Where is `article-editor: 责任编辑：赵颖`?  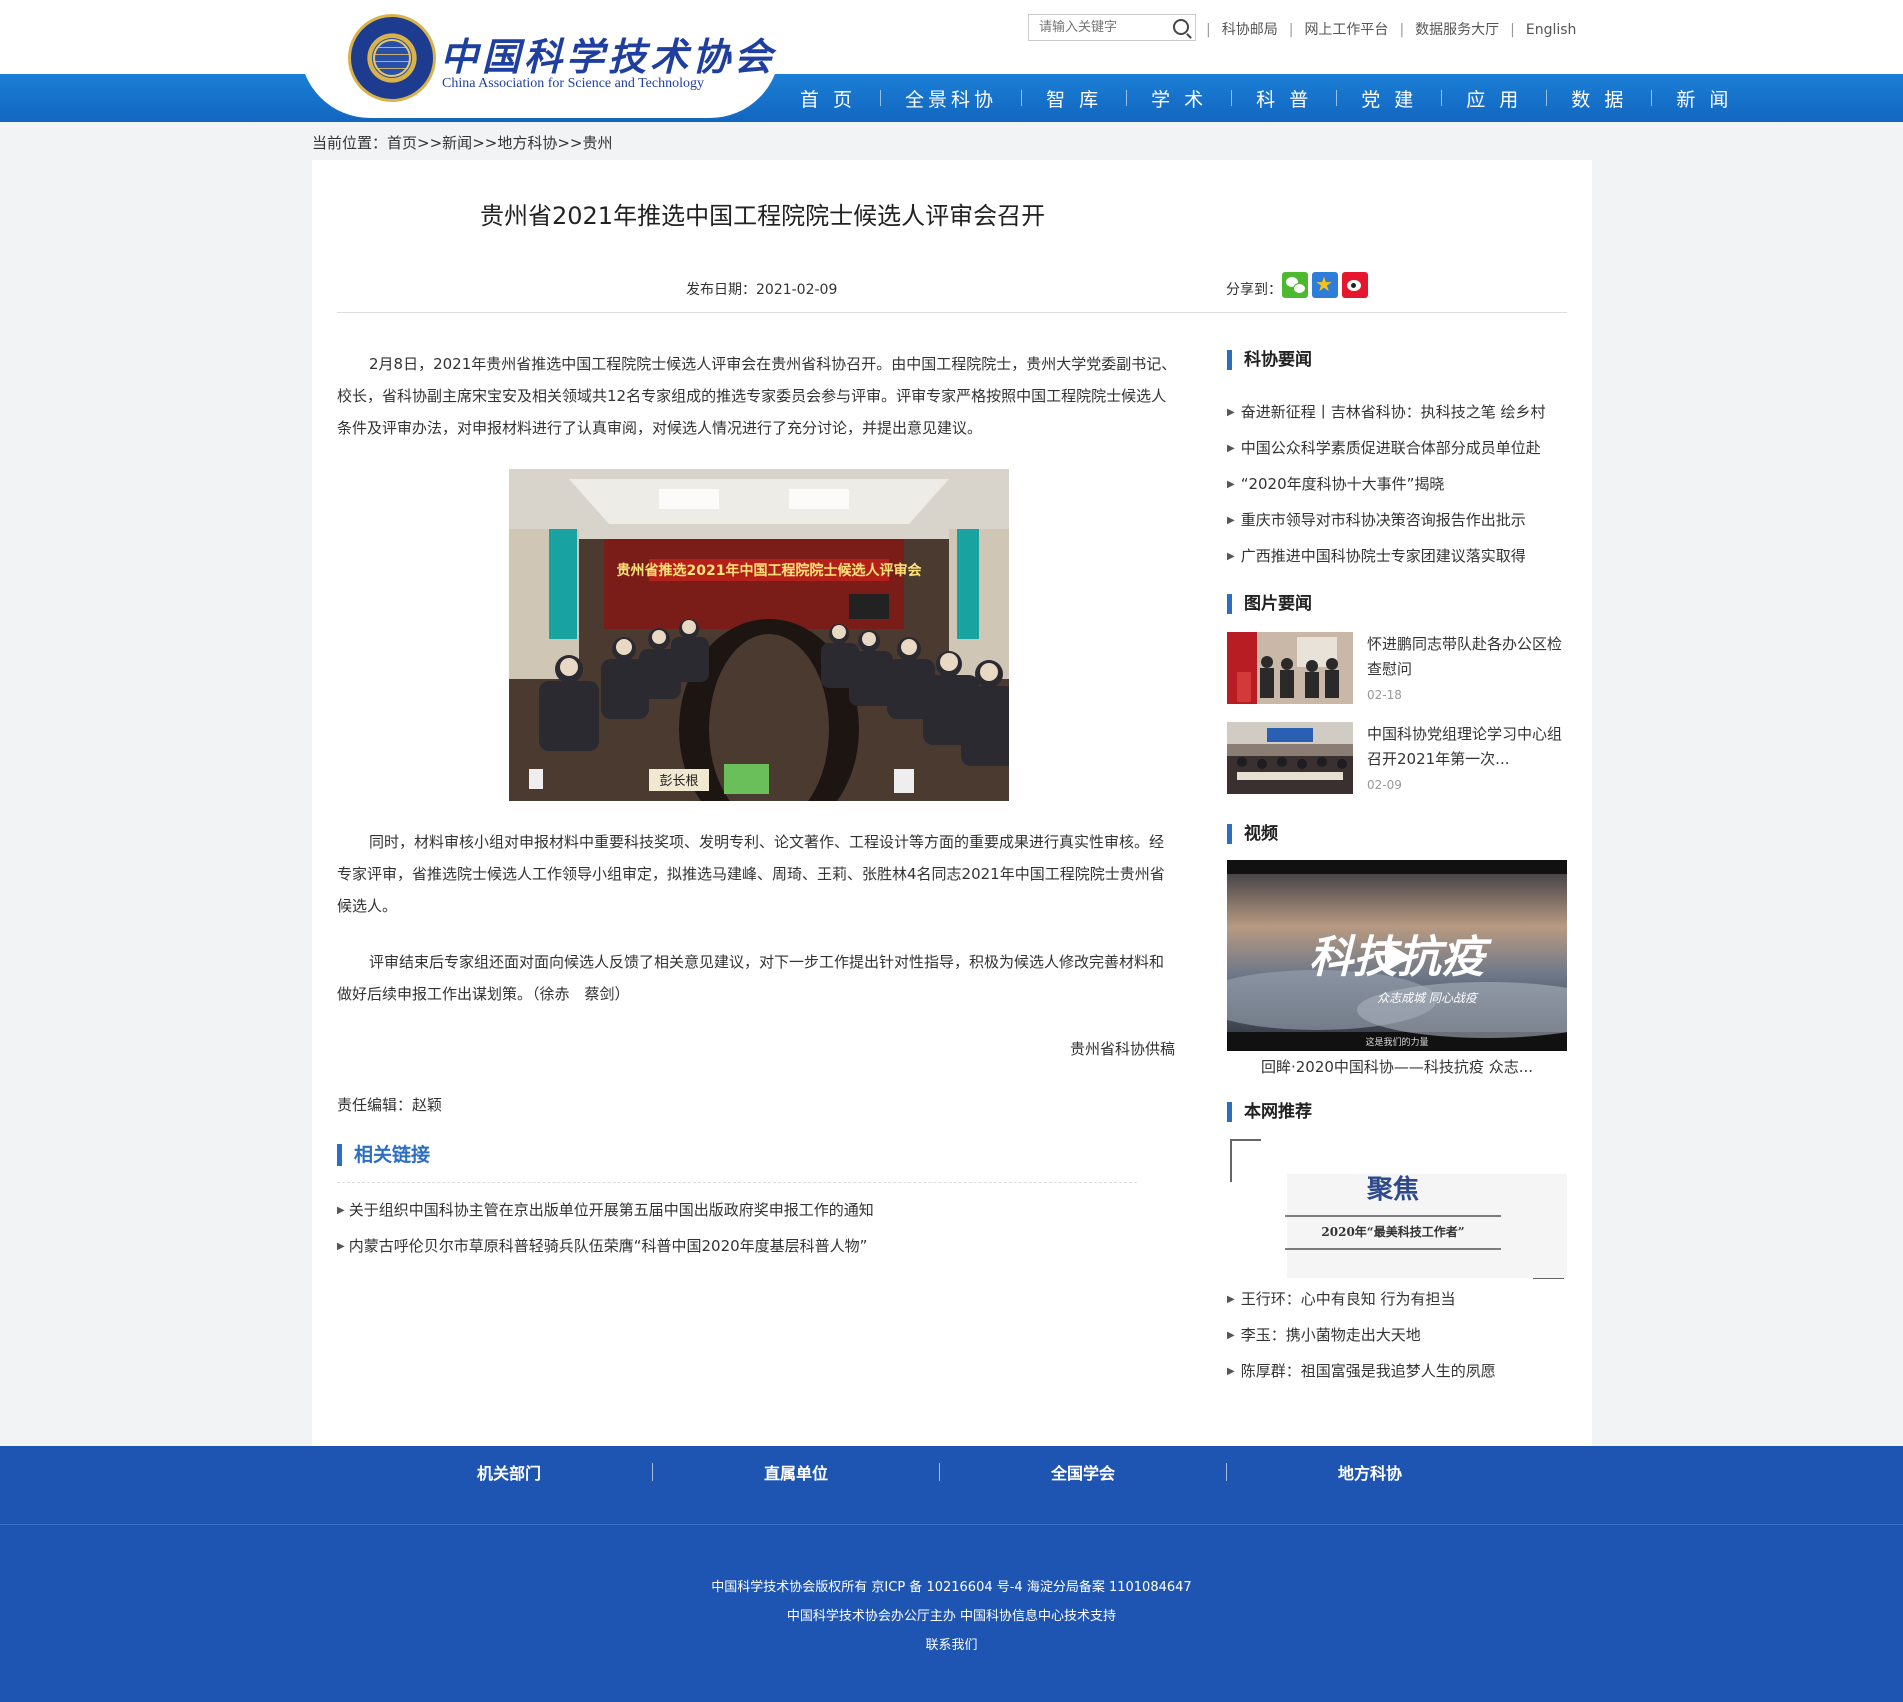 article-editor: 责任编辑：赵颖 is located at coordinates (390, 1105).